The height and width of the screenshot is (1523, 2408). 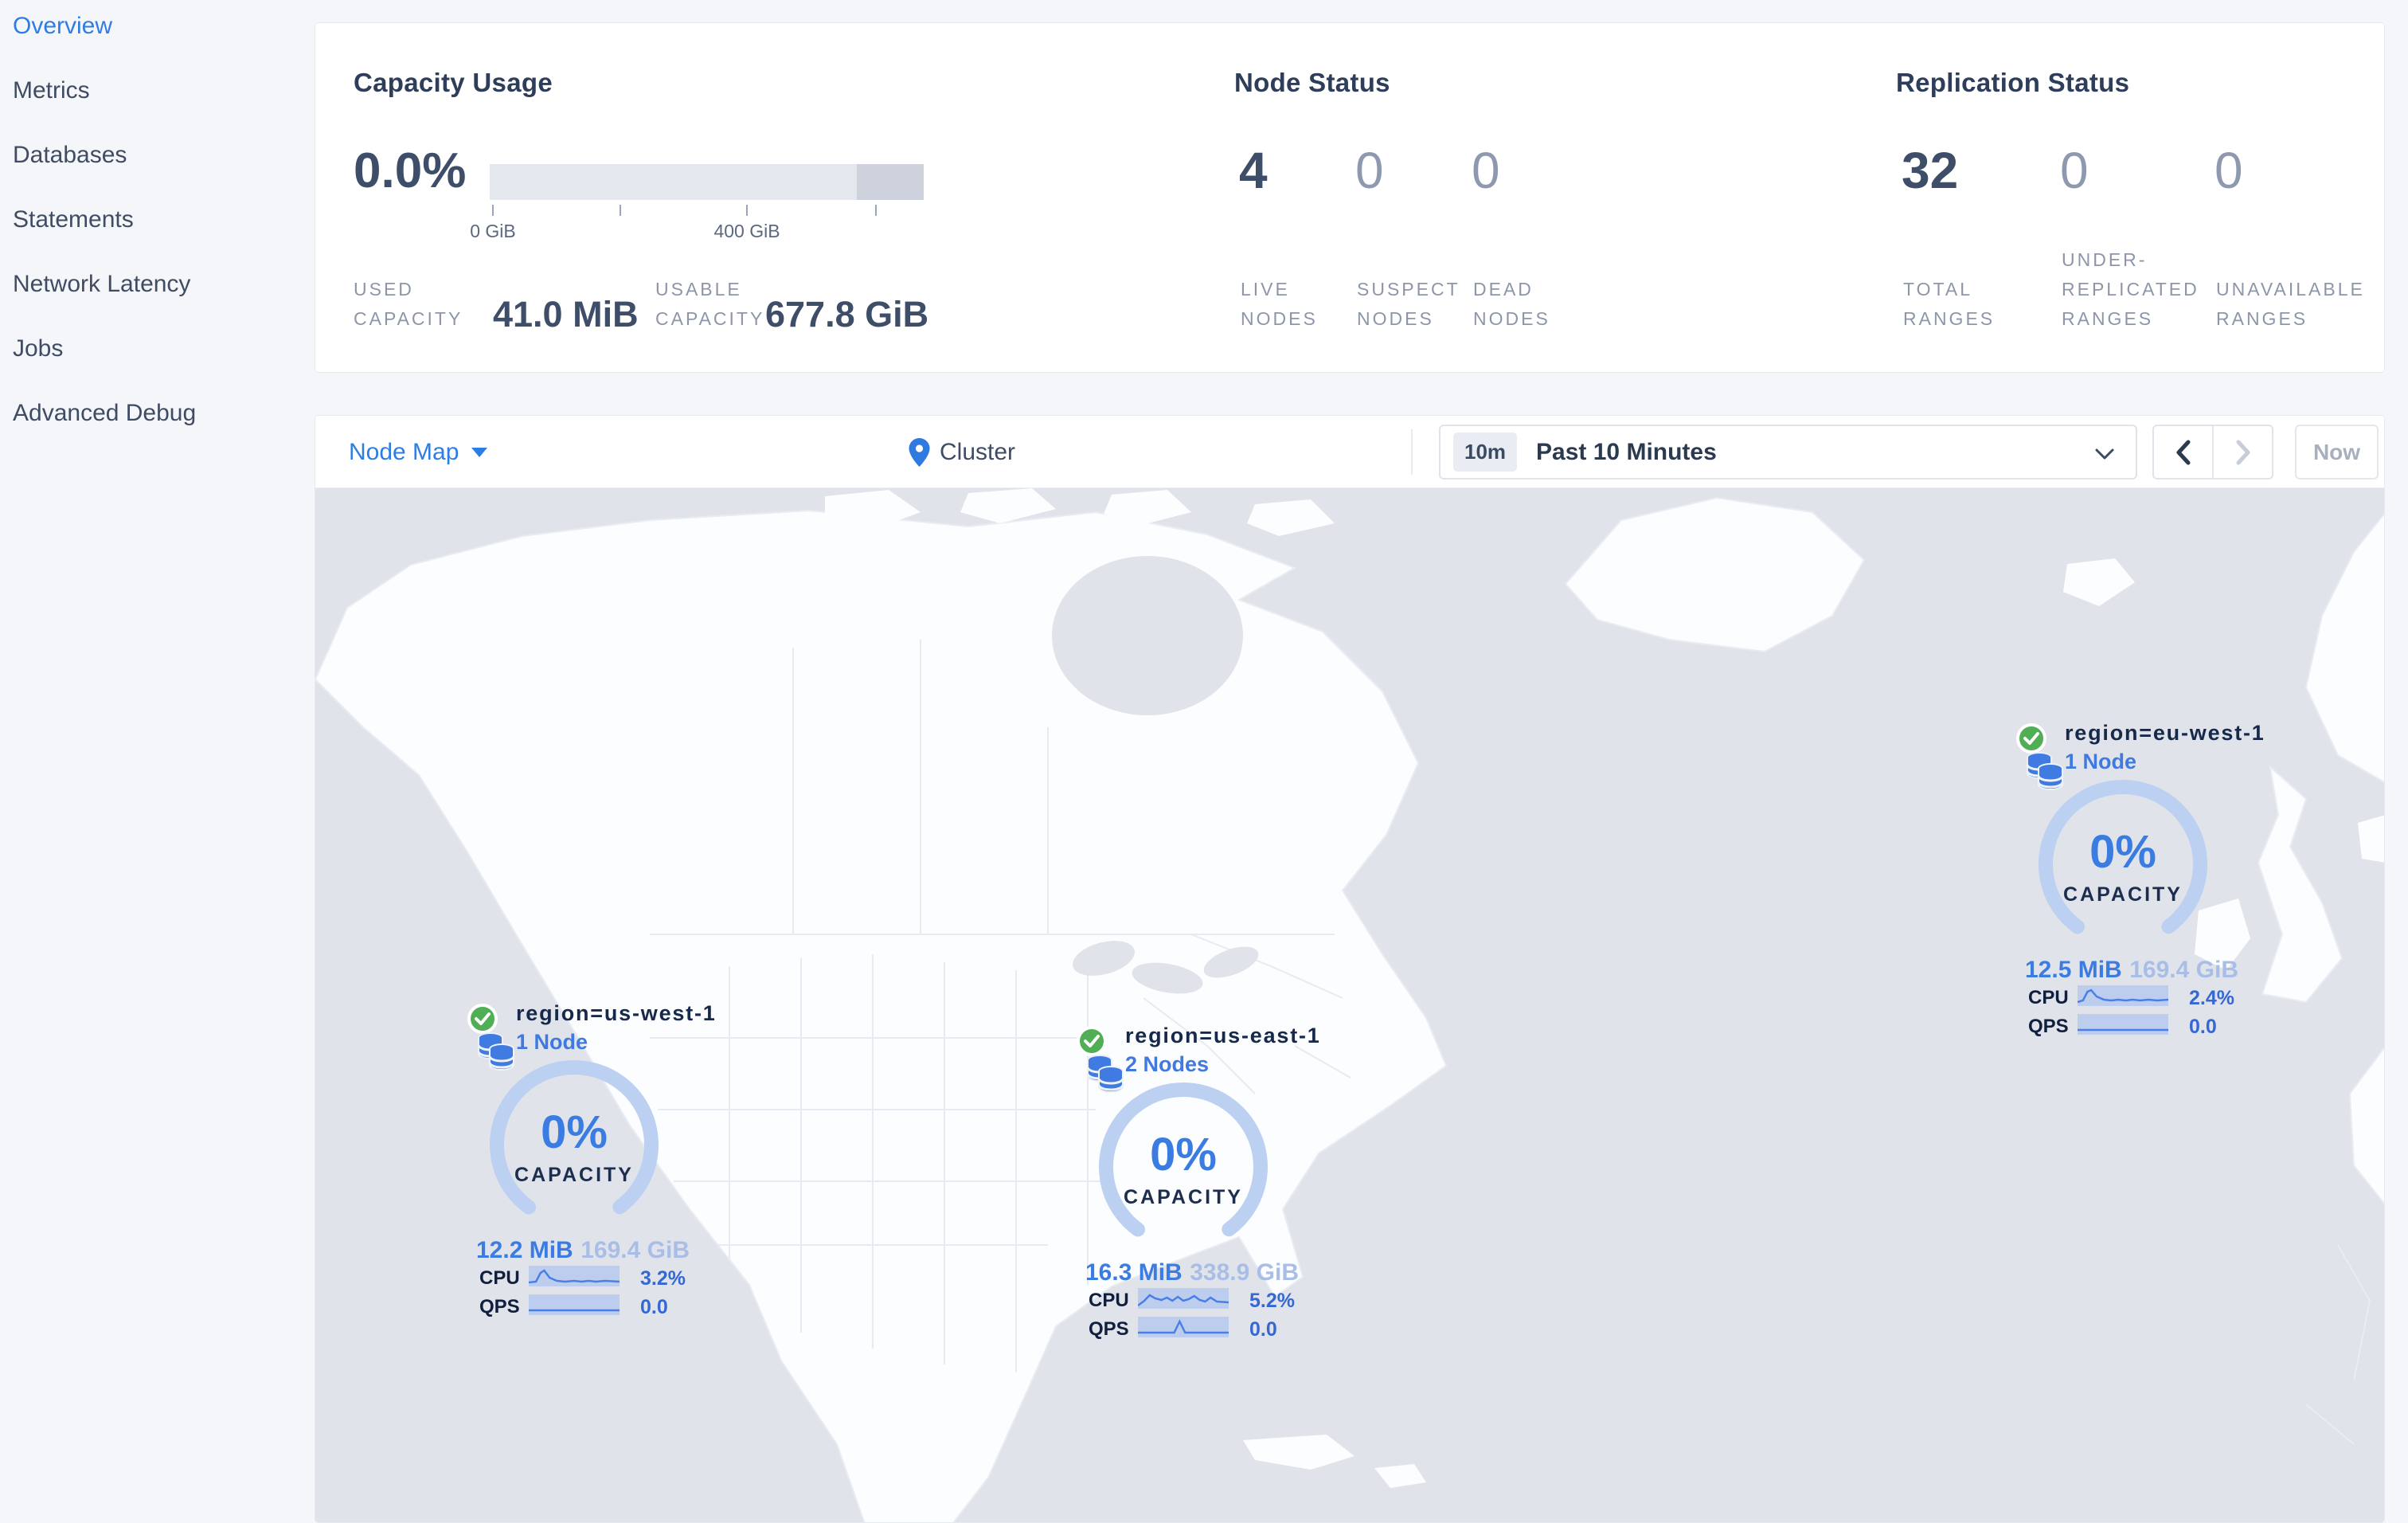 I want to click on now-button: Now, so click(x=2337, y=452).